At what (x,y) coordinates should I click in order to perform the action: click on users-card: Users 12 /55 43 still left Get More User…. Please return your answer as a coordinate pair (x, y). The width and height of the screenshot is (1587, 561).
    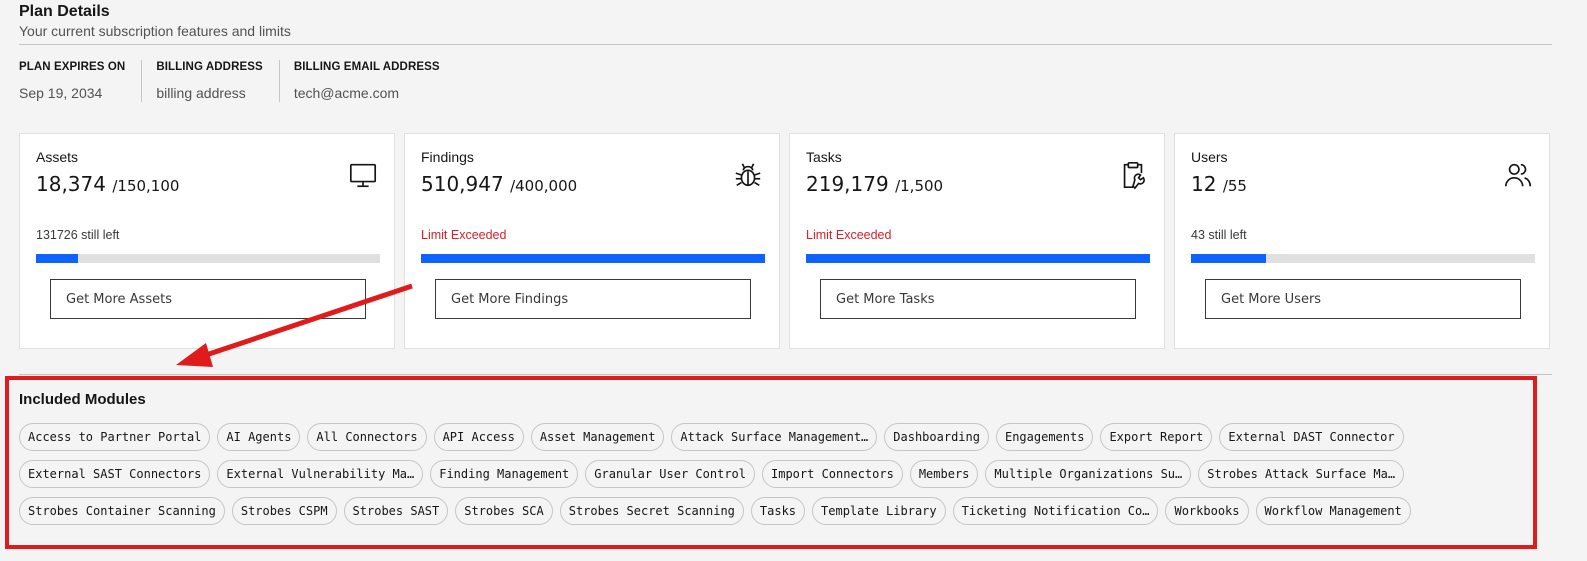
    Looking at the image, I should click on (1362, 241).